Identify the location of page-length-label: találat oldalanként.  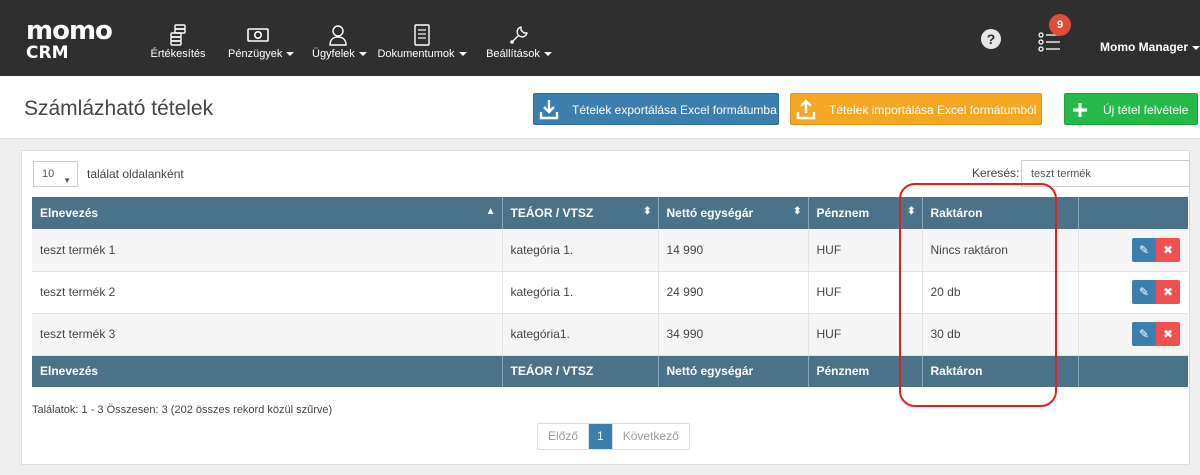
(135, 174).